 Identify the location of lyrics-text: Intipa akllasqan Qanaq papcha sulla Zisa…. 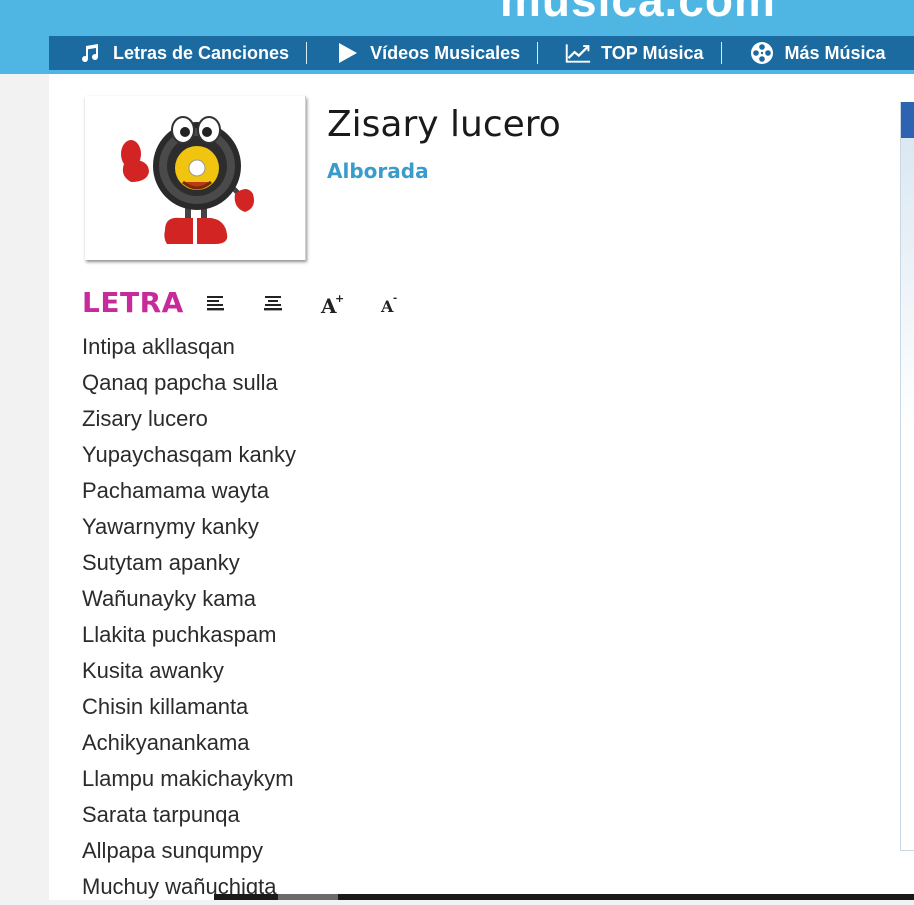
(189, 617).